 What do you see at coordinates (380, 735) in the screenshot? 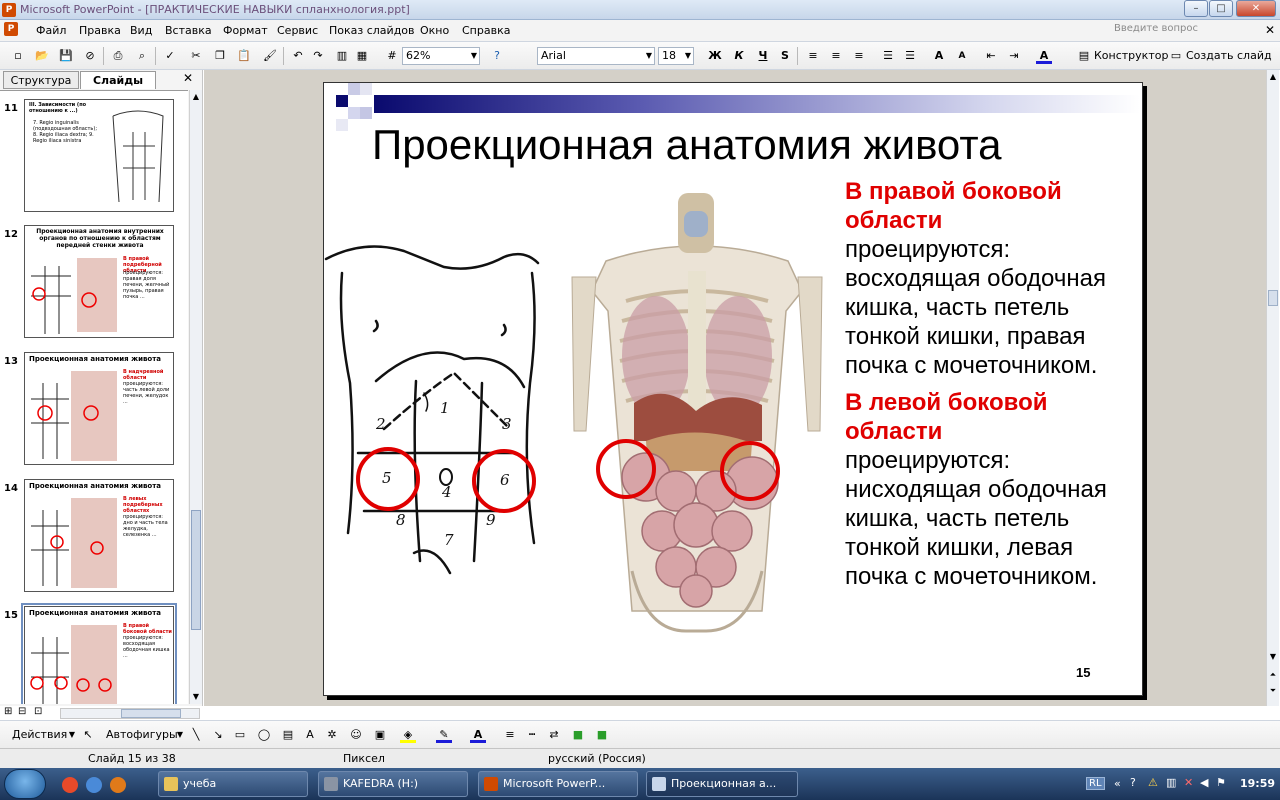
I see `picture-icon: ▣` at bounding box center [380, 735].